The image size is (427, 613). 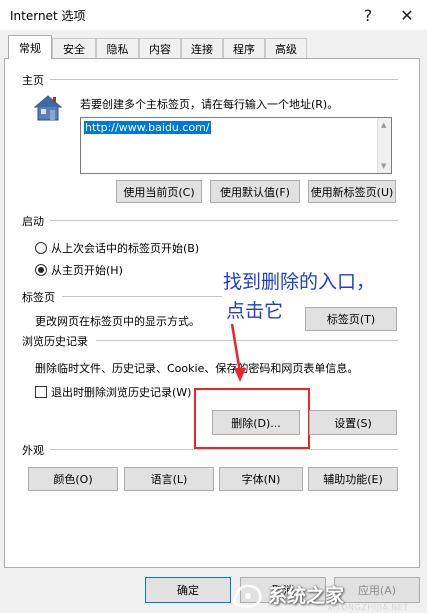 I want to click on annotation-line1: 找到删除的入口，, so click(x=299, y=282).